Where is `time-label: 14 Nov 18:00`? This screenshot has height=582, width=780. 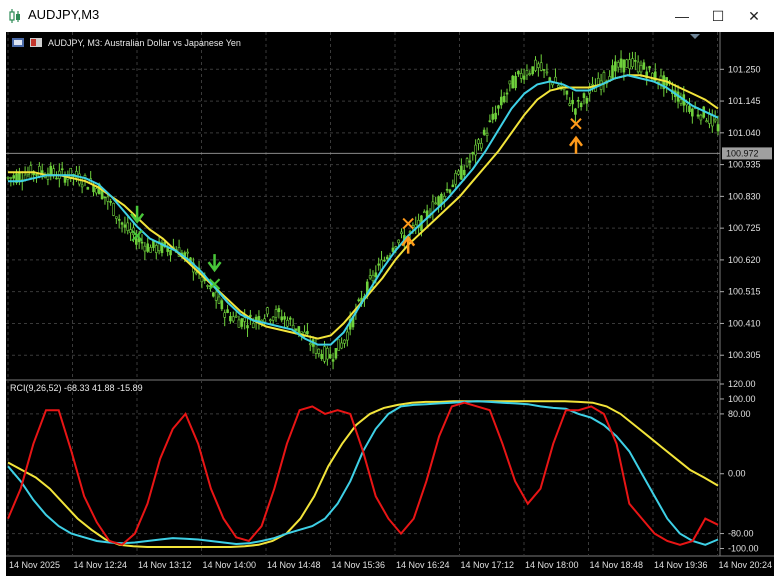
time-label: 14 Nov 18:00 is located at coordinates (552, 565).